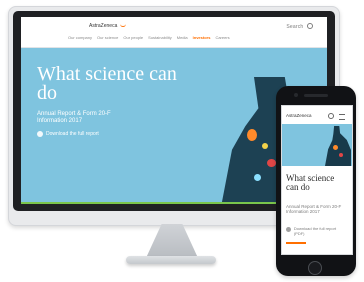  Describe the element at coordinates (133, 37) in the screenshot. I see `nav-our-people: Our people` at that location.